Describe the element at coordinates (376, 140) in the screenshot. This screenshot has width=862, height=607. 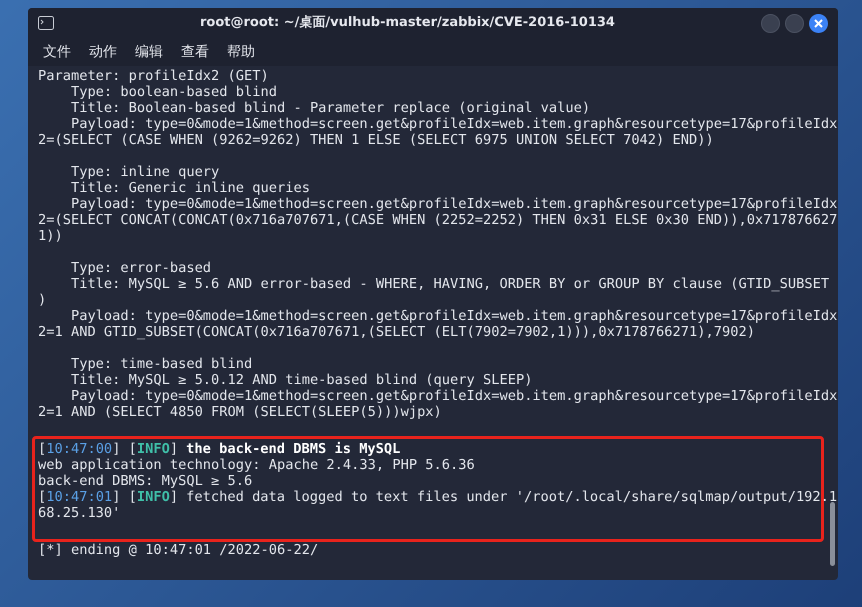
I see `terminal-line: 2=(SELECT (CASE WHEN (9262=9262) THEN 1 ELSE (SELECT 6975 UNION SELECT 7042) END))` at that location.